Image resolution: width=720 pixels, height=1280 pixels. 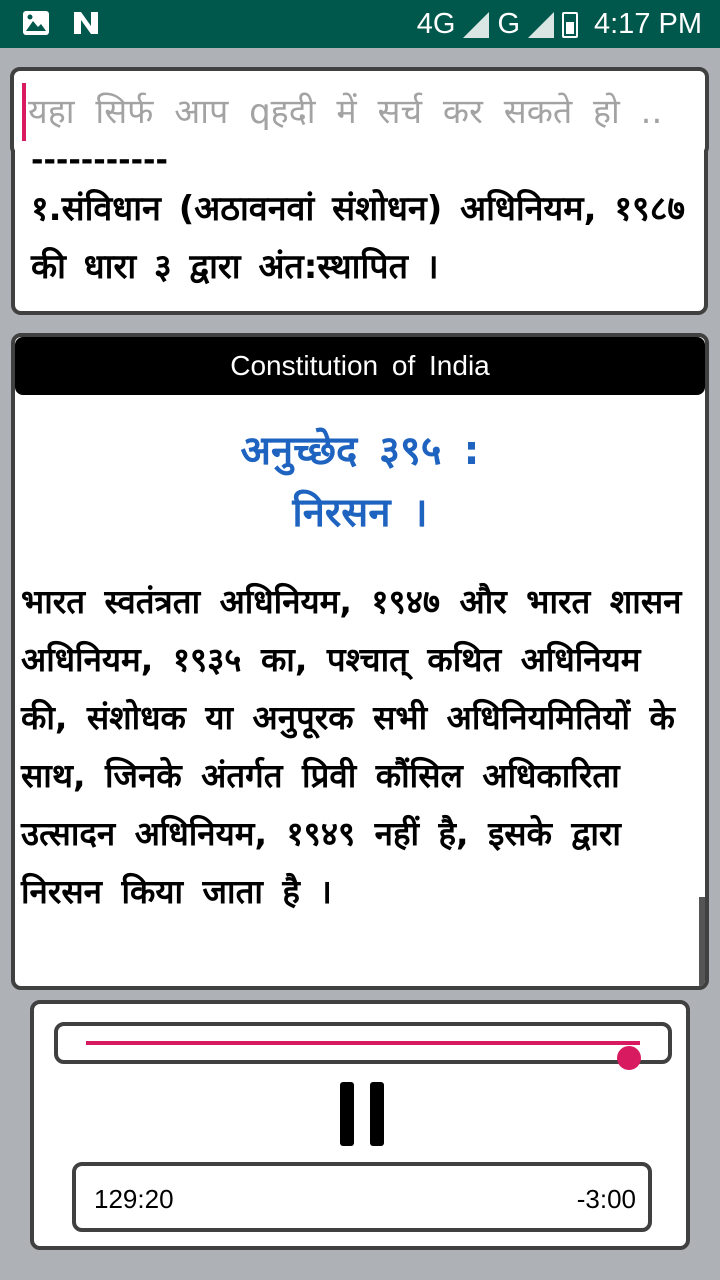 I want to click on status-bar: 4G G 4:17 PM, so click(x=360, y=24).